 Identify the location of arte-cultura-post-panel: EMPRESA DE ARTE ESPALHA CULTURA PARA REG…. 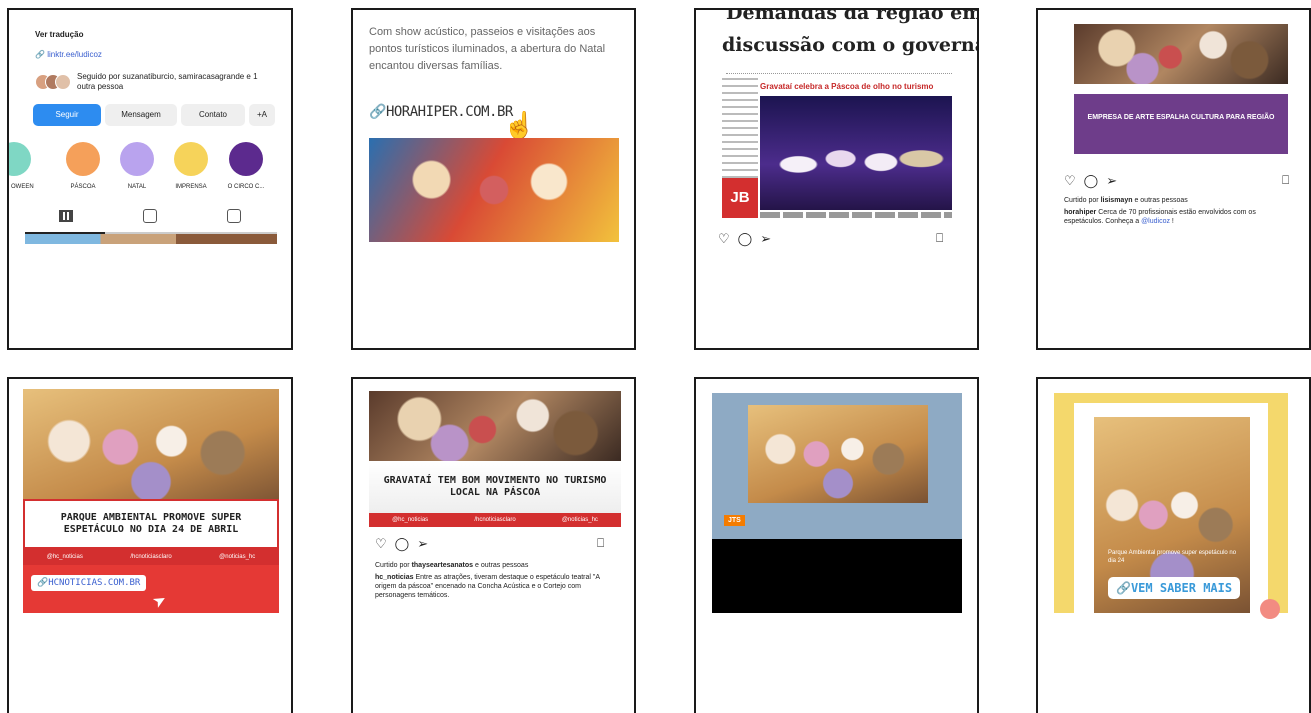
(1173, 179).